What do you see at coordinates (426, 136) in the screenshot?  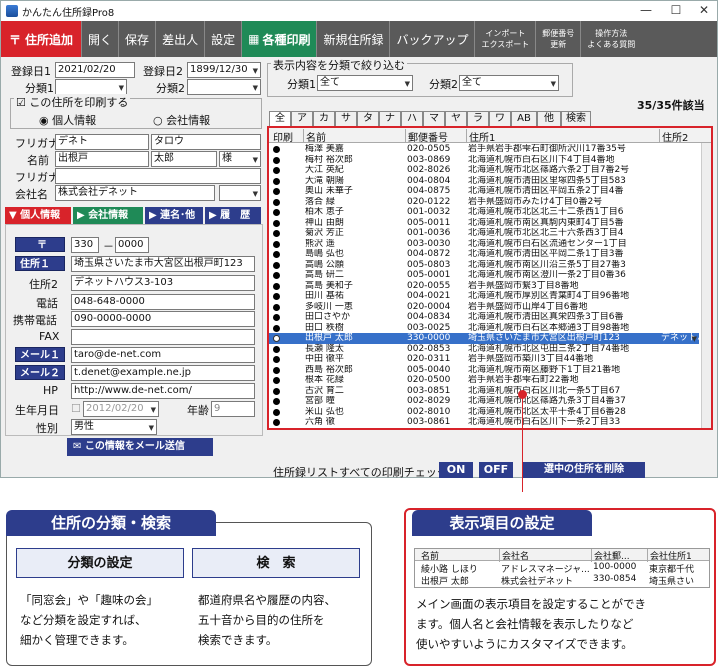 I see `col-zip: 郵便番号` at bounding box center [426, 136].